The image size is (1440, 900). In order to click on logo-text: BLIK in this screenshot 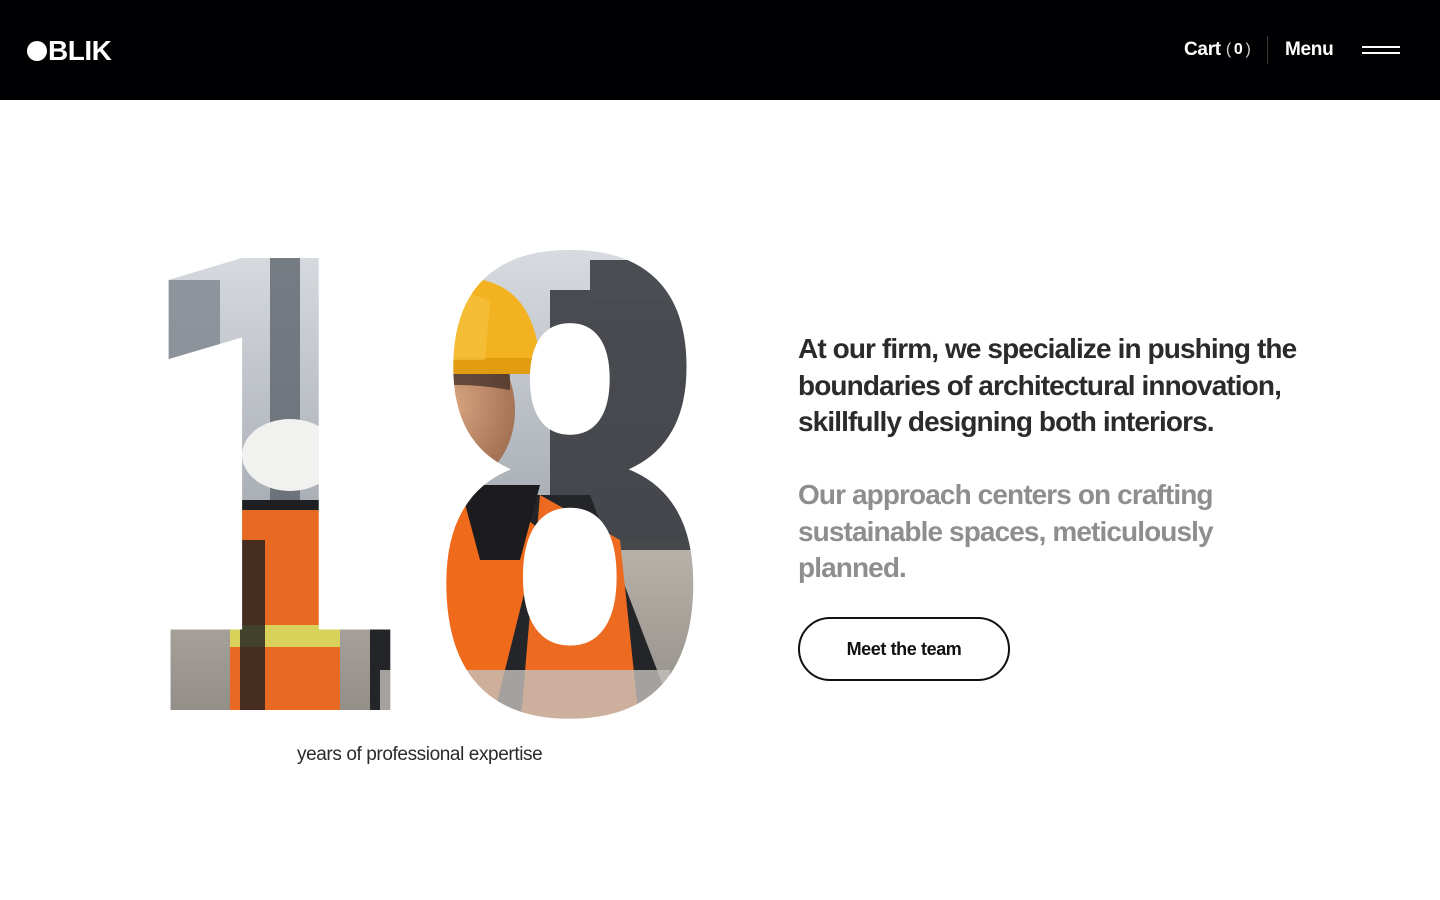, I will do `click(80, 50)`.